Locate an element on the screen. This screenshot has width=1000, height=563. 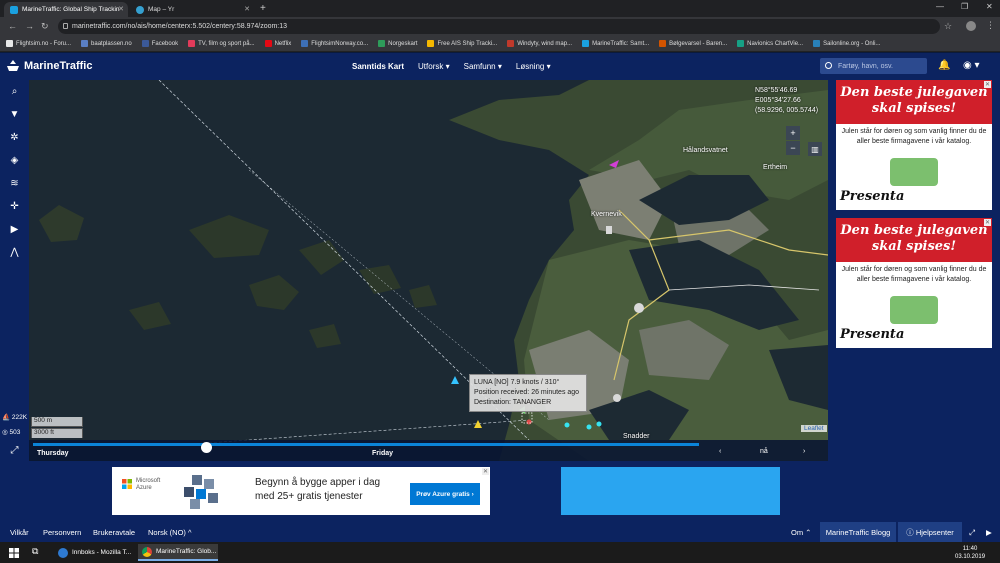
footer-about-menu: Om ⌃ is located at coordinates (801, 532).